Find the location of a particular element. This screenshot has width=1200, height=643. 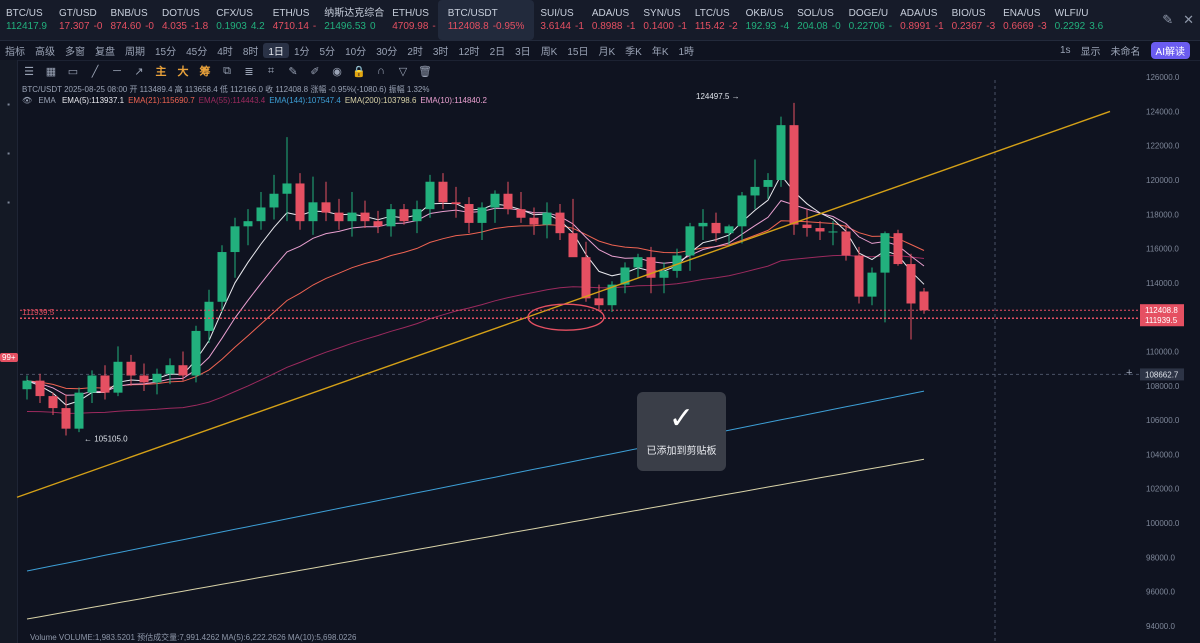

ticker-change: -2 is located at coordinates (733, 26).